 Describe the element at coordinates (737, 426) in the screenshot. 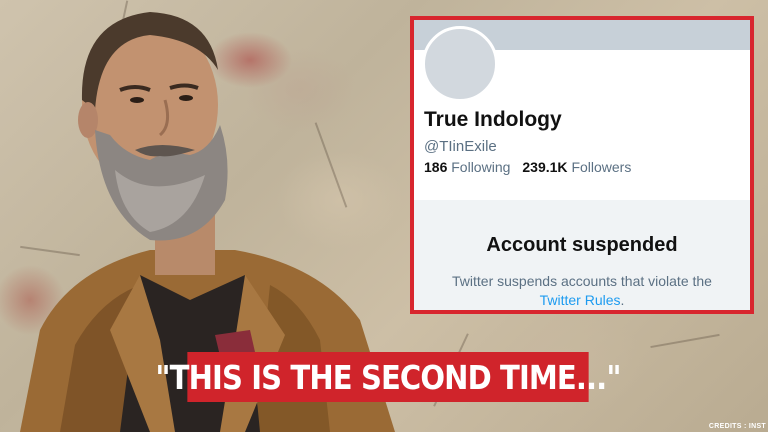

I see `image-credits: CREDITS : INST` at that location.